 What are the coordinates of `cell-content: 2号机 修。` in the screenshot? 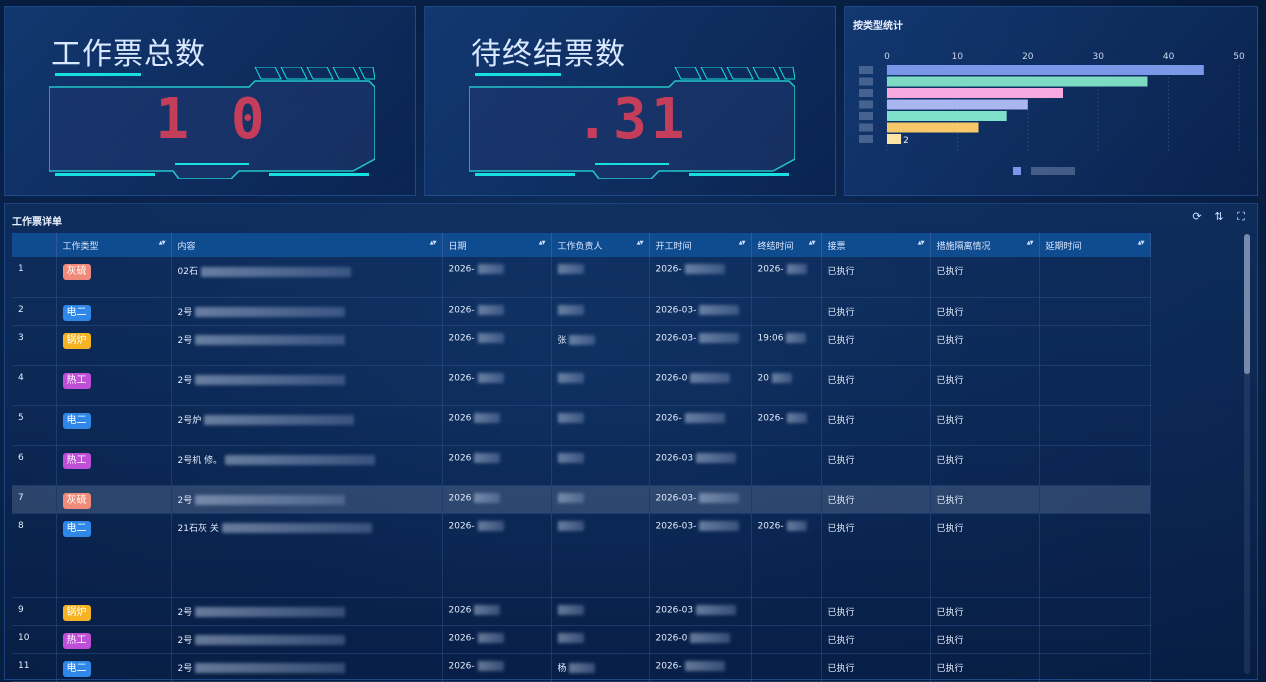 It's located at (307, 465).